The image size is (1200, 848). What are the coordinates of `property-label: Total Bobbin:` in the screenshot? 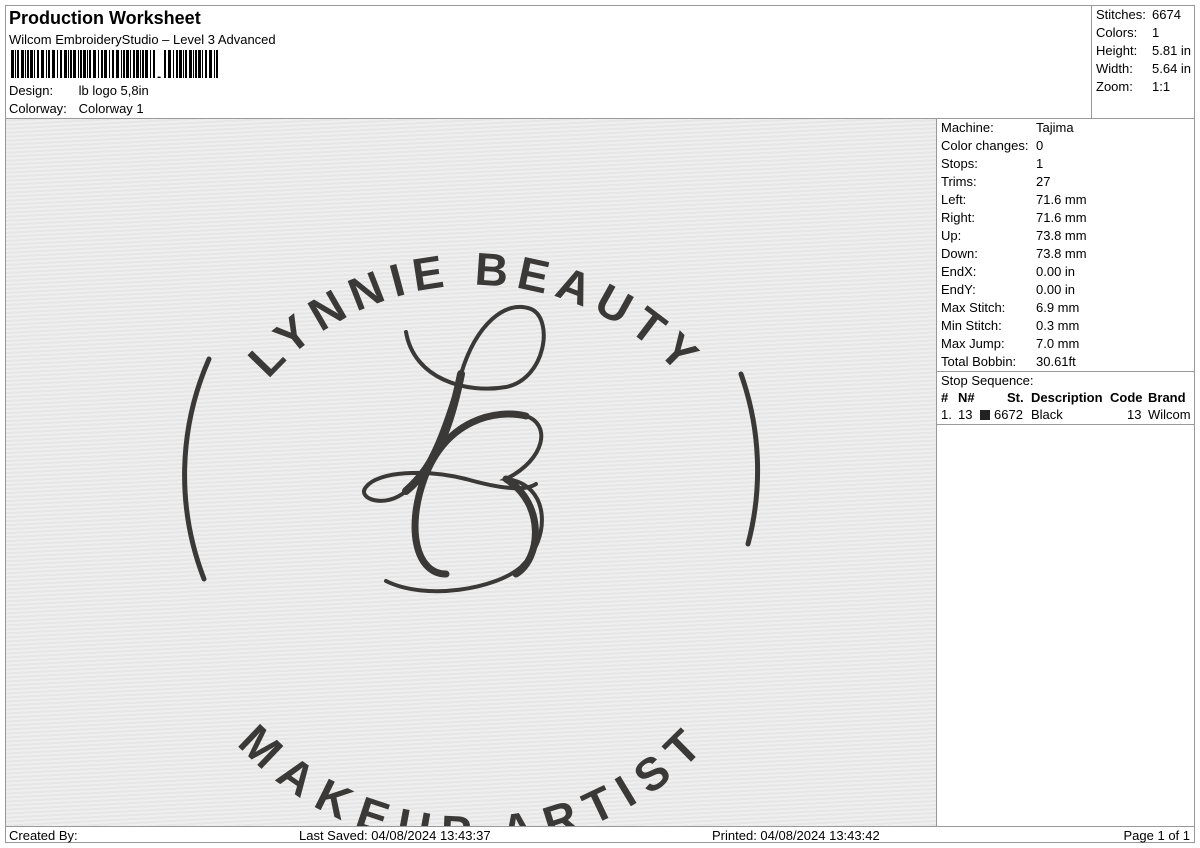 It's located at (979, 361).